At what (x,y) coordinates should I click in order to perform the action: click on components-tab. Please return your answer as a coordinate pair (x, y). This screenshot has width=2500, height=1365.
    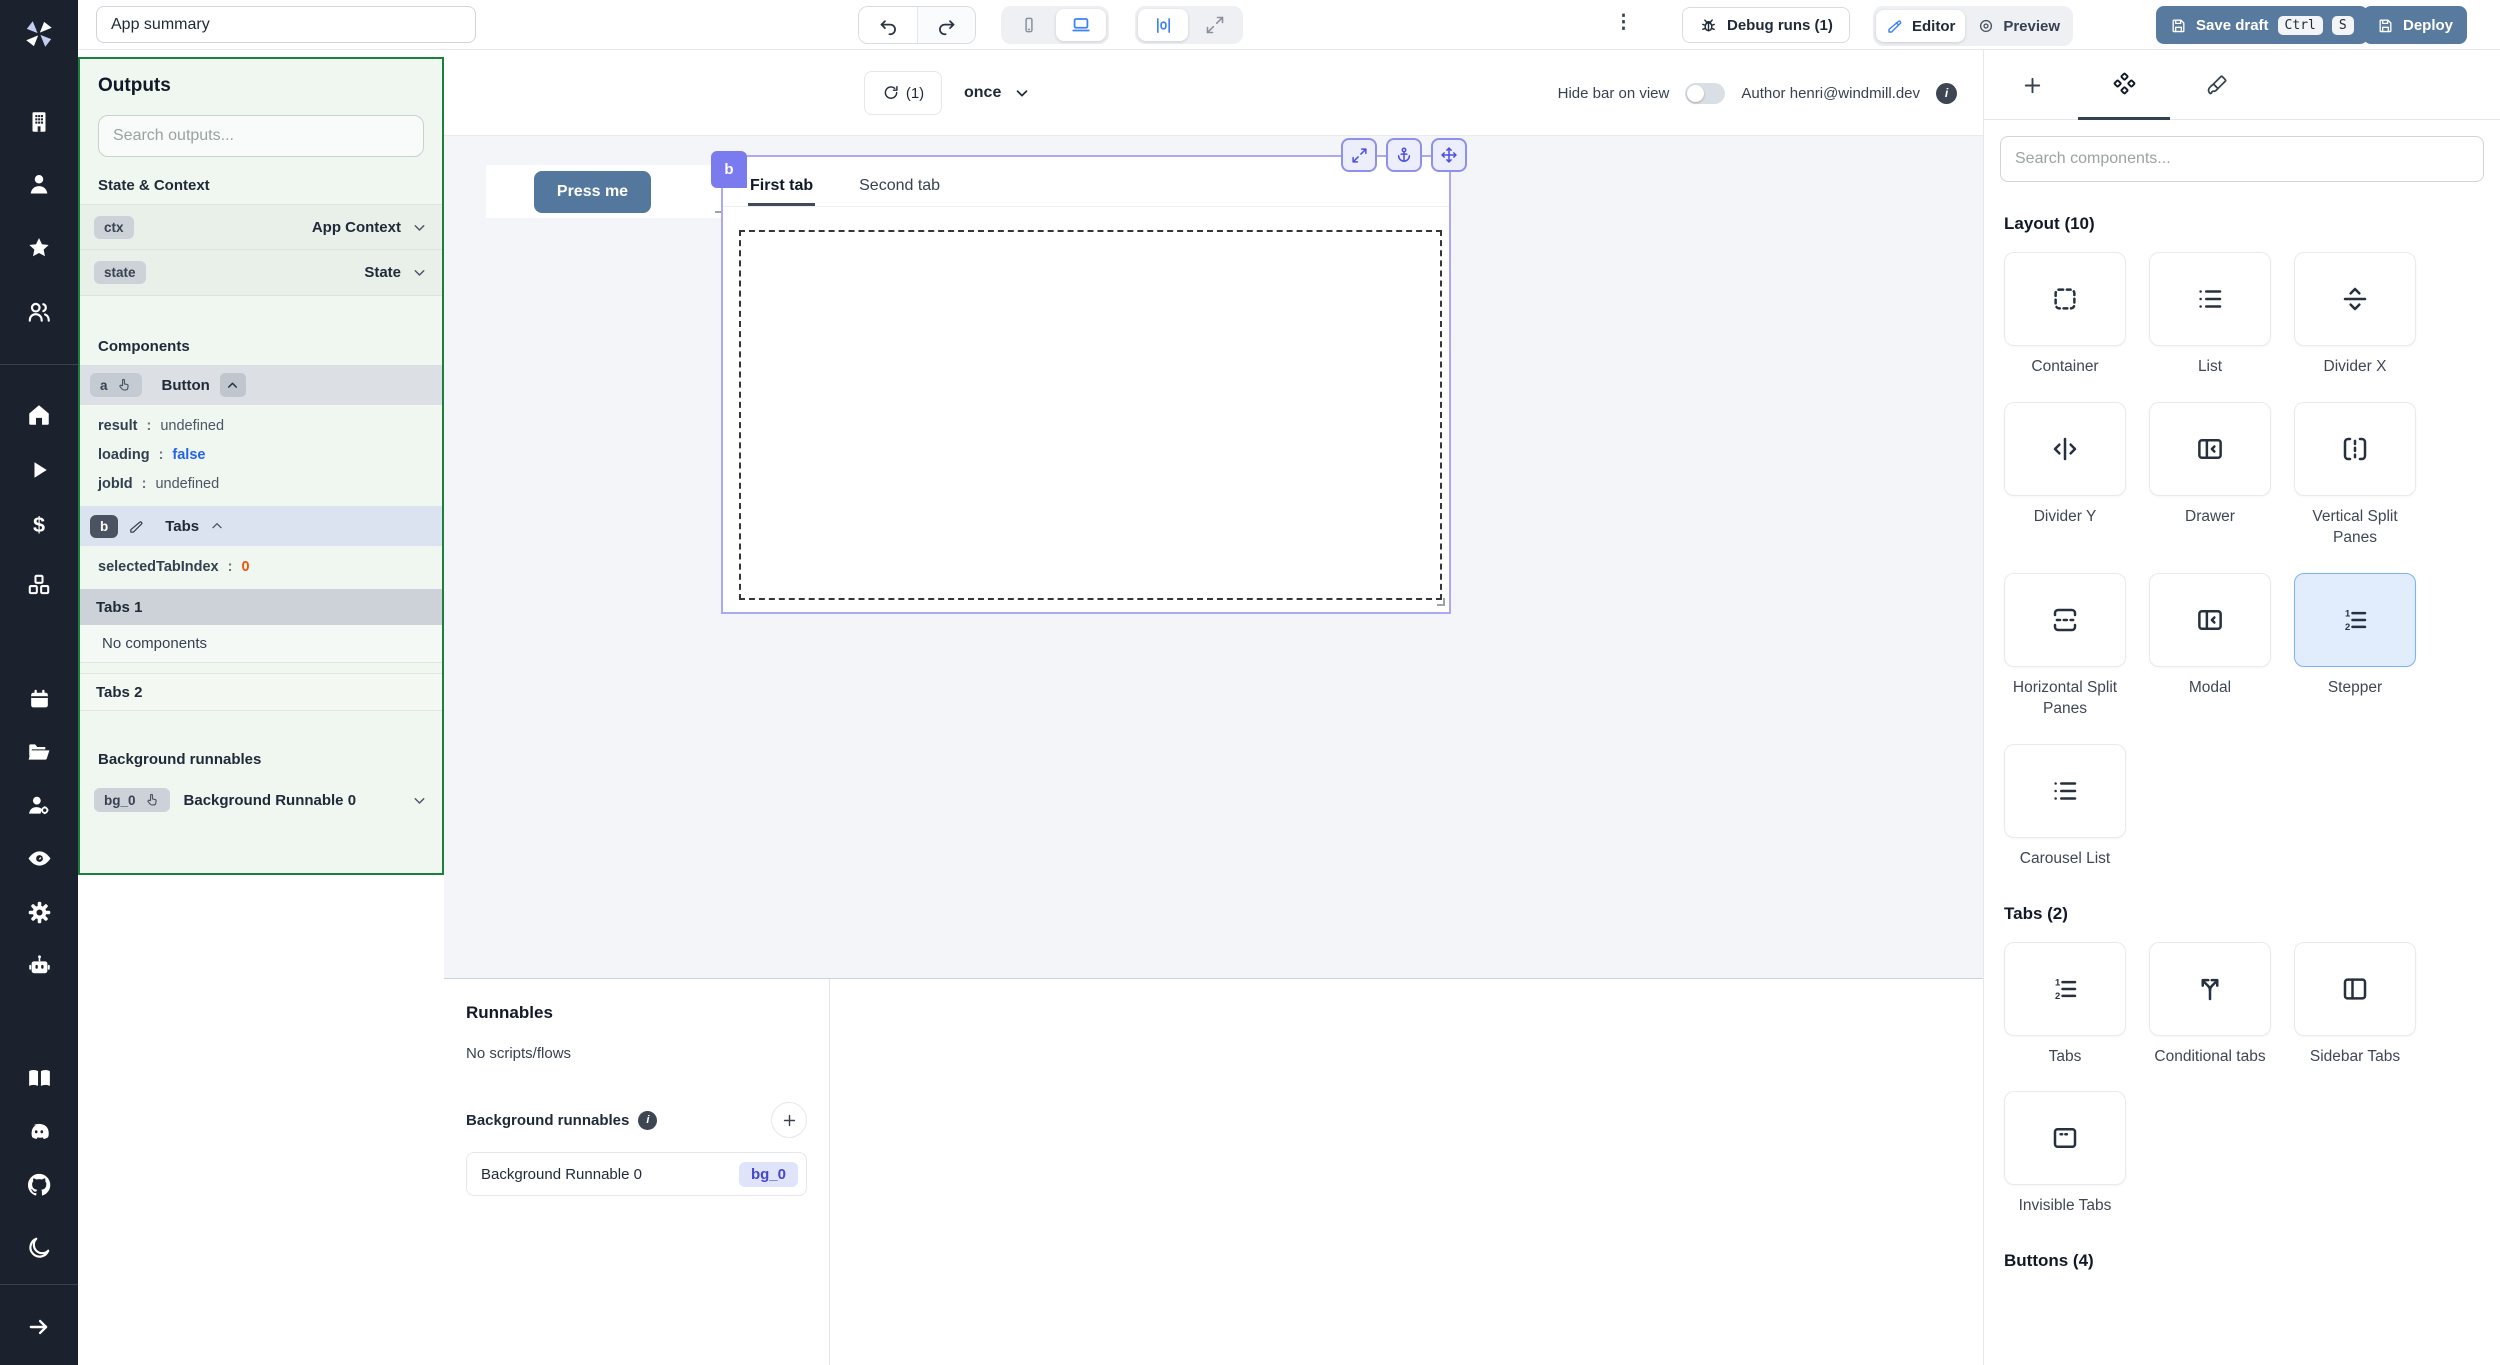
    Looking at the image, I should click on (2124, 85).